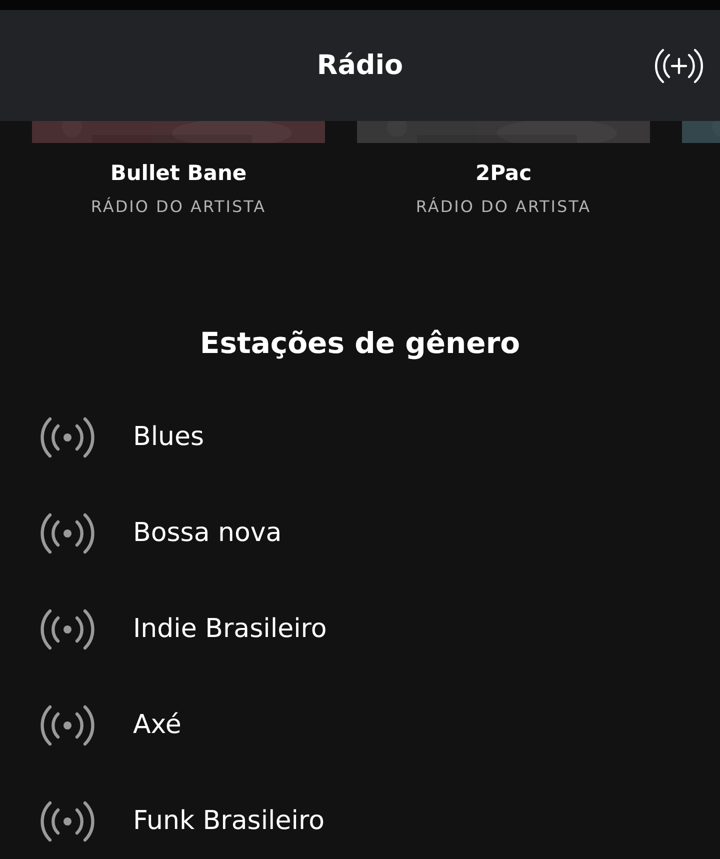  I want to click on add-station-button, so click(679, 66).